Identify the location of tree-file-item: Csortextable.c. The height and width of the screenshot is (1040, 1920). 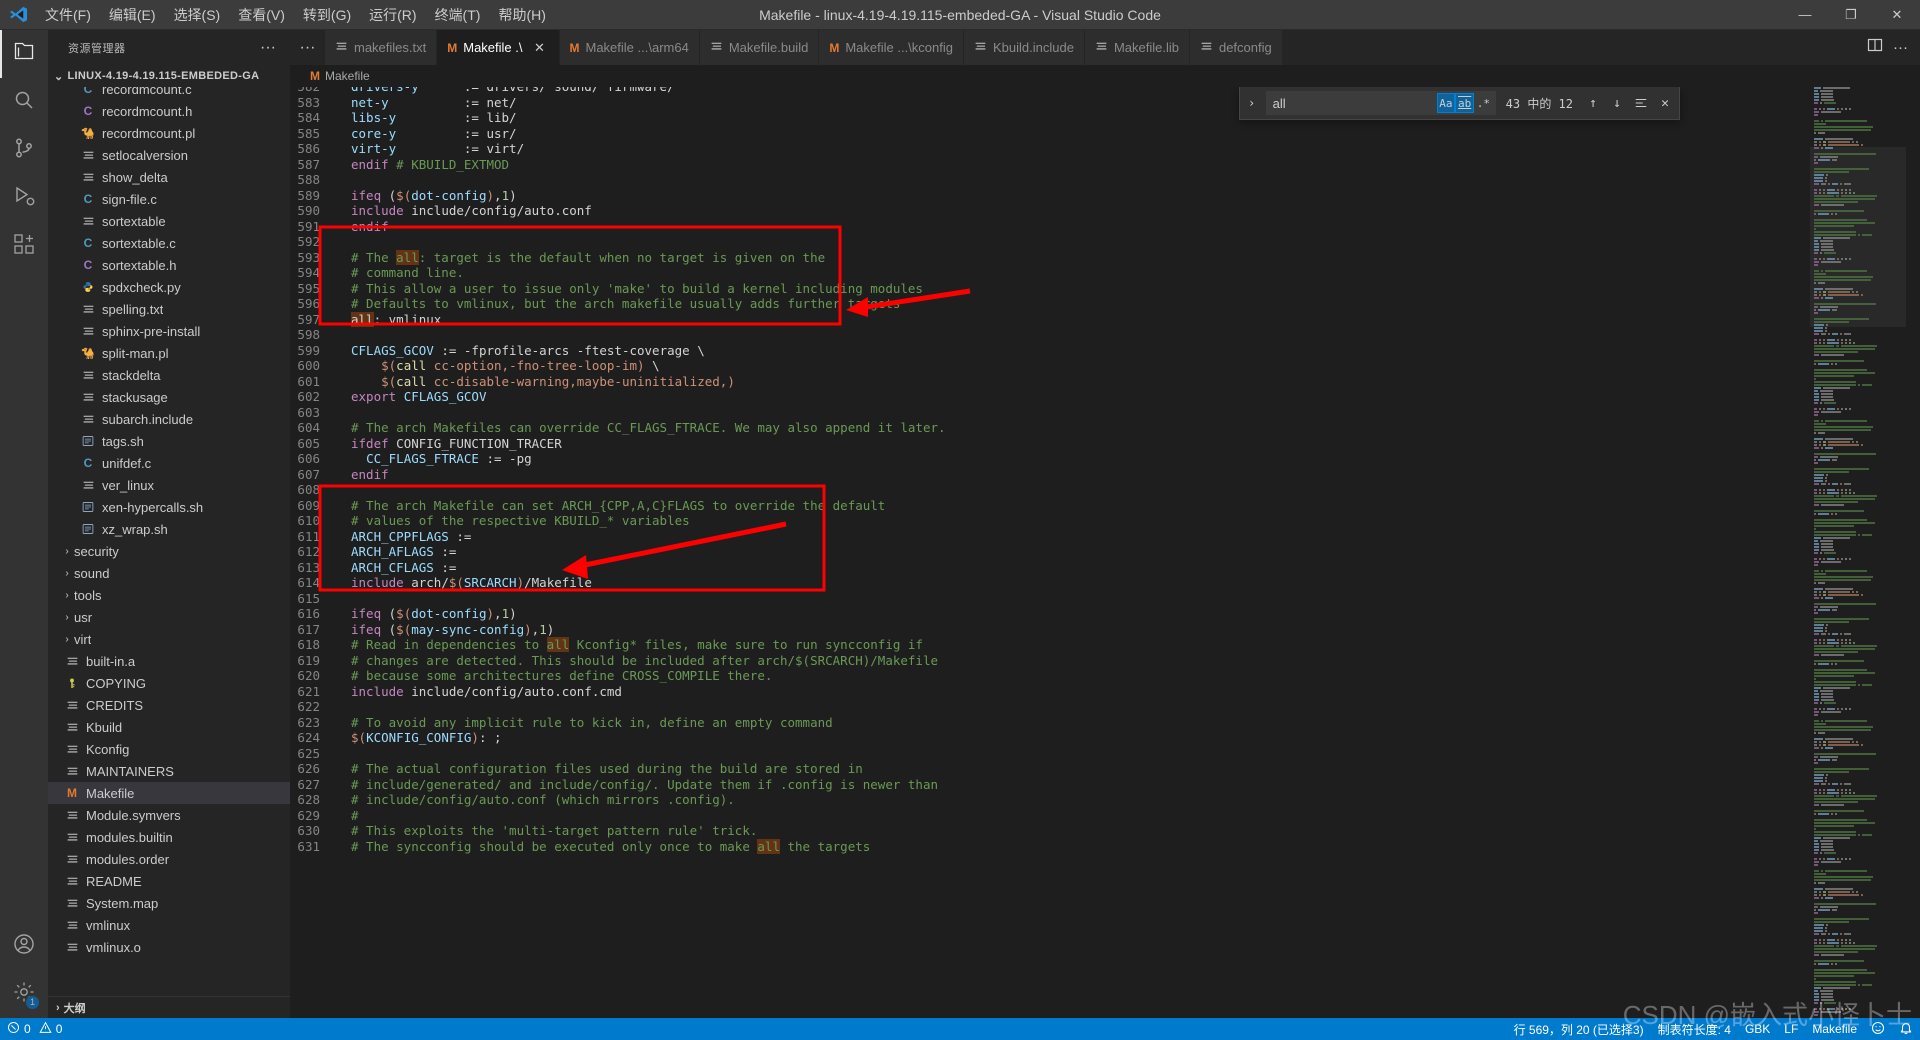
(169, 243).